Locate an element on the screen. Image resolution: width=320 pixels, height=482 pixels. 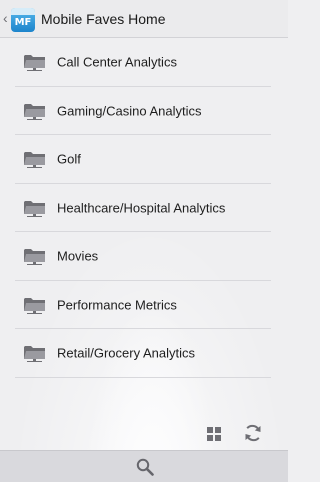
refresh-icon is located at coordinates (253, 433).